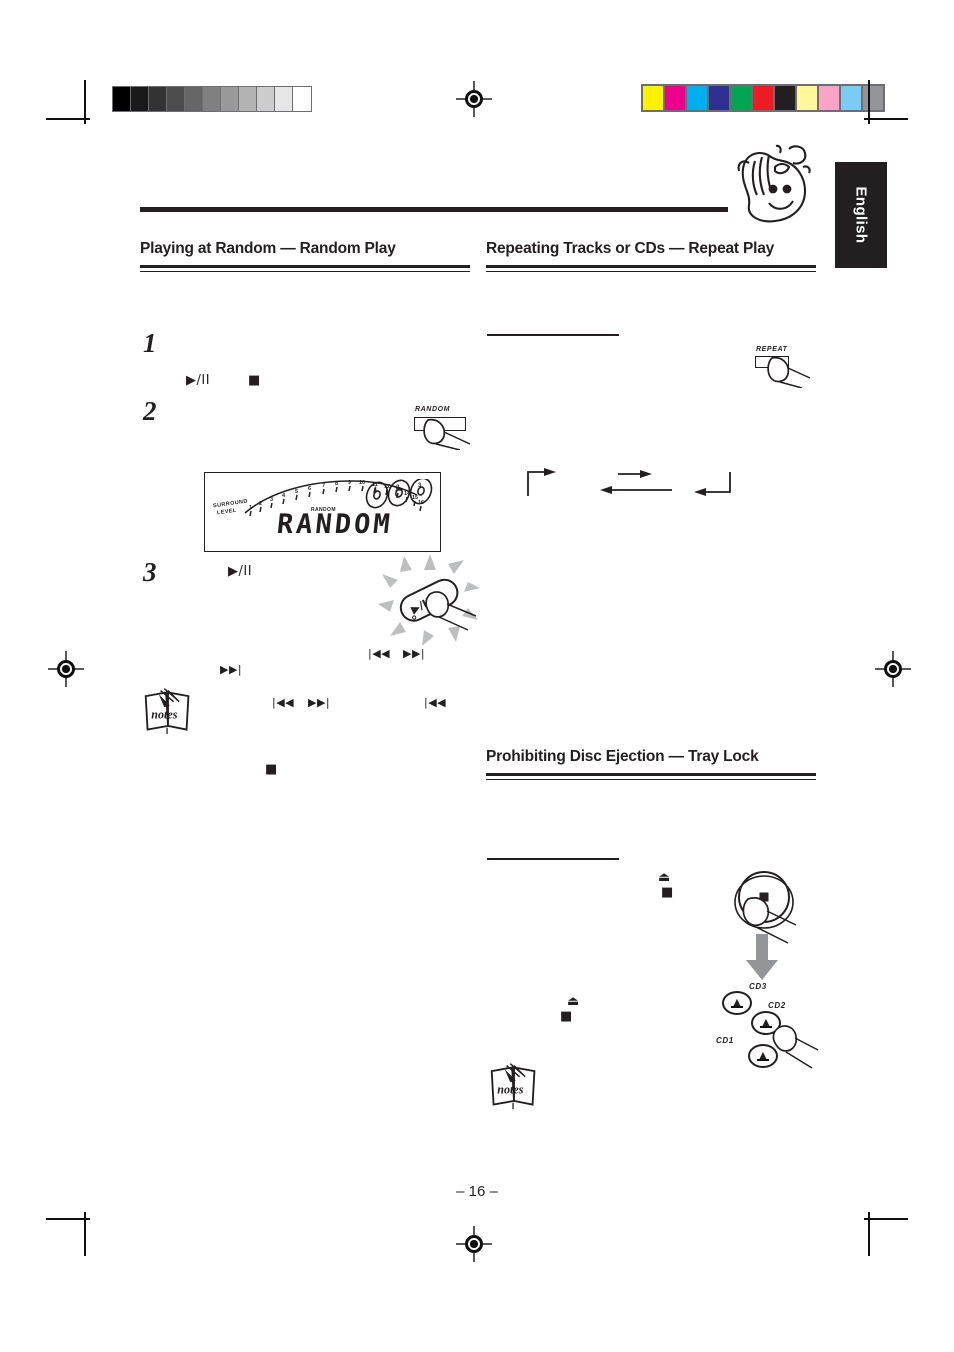 The height and width of the screenshot is (1352, 954). What do you see at coordinates (198, 380) in the screenshot?
I see `step1-play-pause-glyph: ▶/II` at bounding box center [198, 380].